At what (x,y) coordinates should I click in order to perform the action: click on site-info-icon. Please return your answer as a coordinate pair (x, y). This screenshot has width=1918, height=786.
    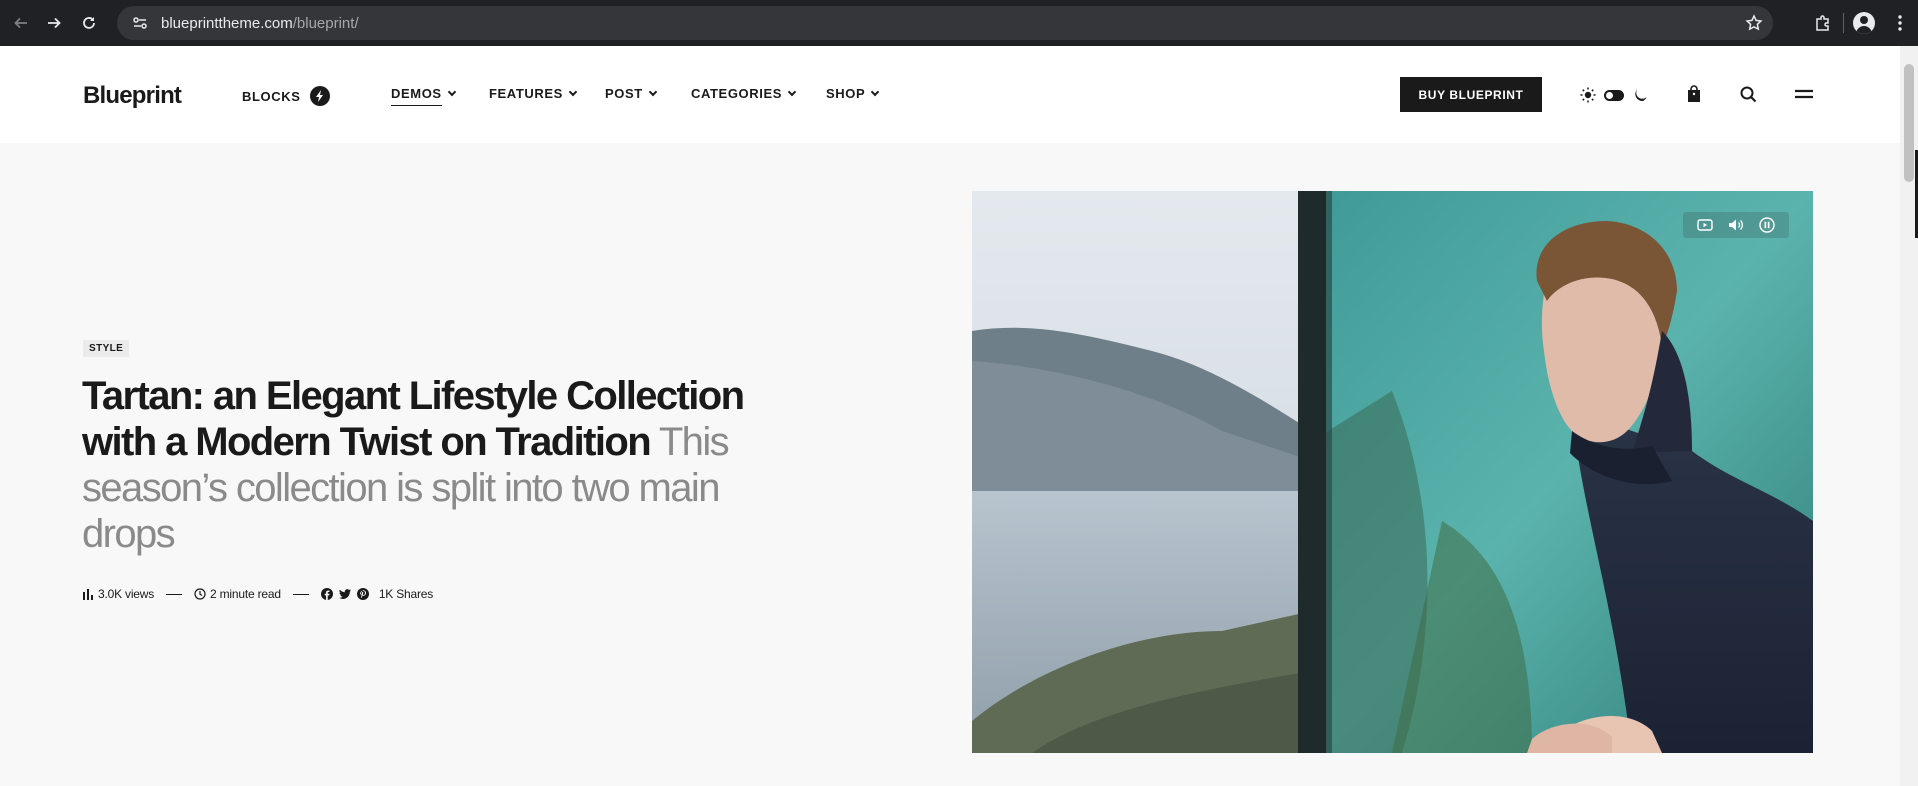
    Looking at the image, I should click on (140, 23).